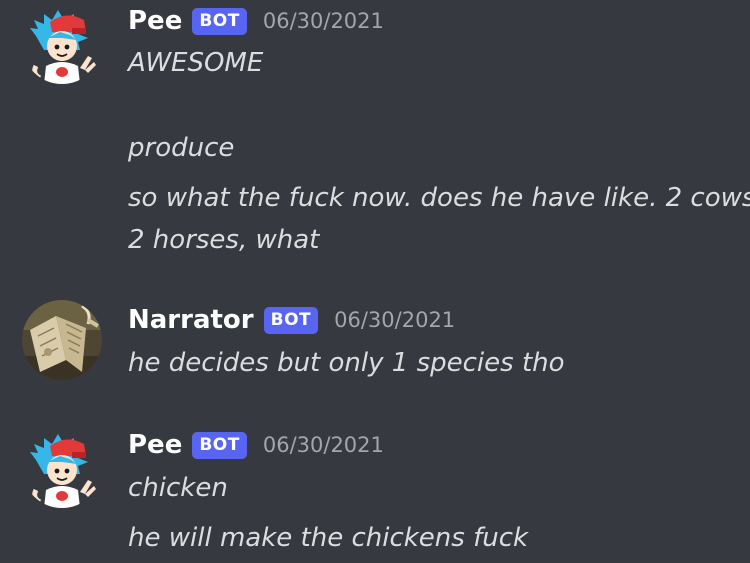  Describe the element at coordinates (191, 320) in the screenshot. I see `username: Narrator` at that location.